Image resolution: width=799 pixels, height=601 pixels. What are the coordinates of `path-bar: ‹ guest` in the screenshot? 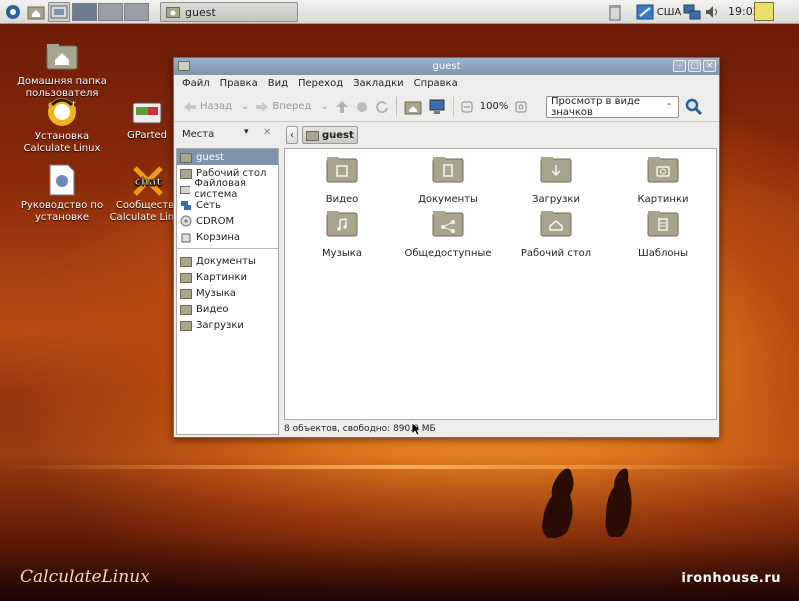 It's located at (322, 135).